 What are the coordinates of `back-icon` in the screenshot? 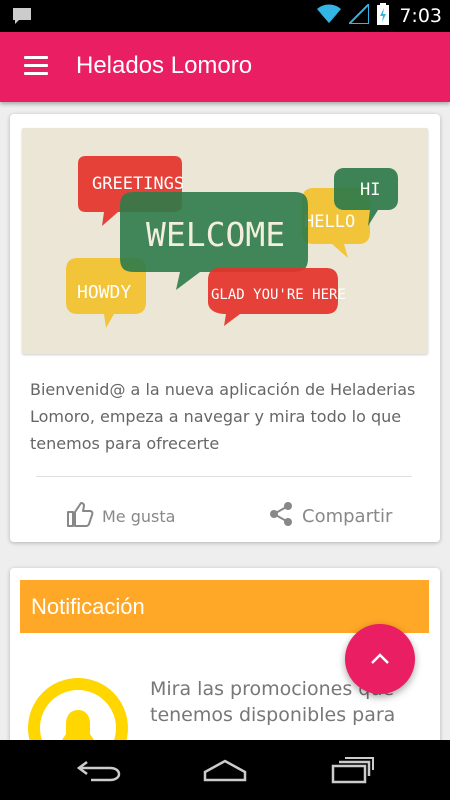 It's located at (100, 770).